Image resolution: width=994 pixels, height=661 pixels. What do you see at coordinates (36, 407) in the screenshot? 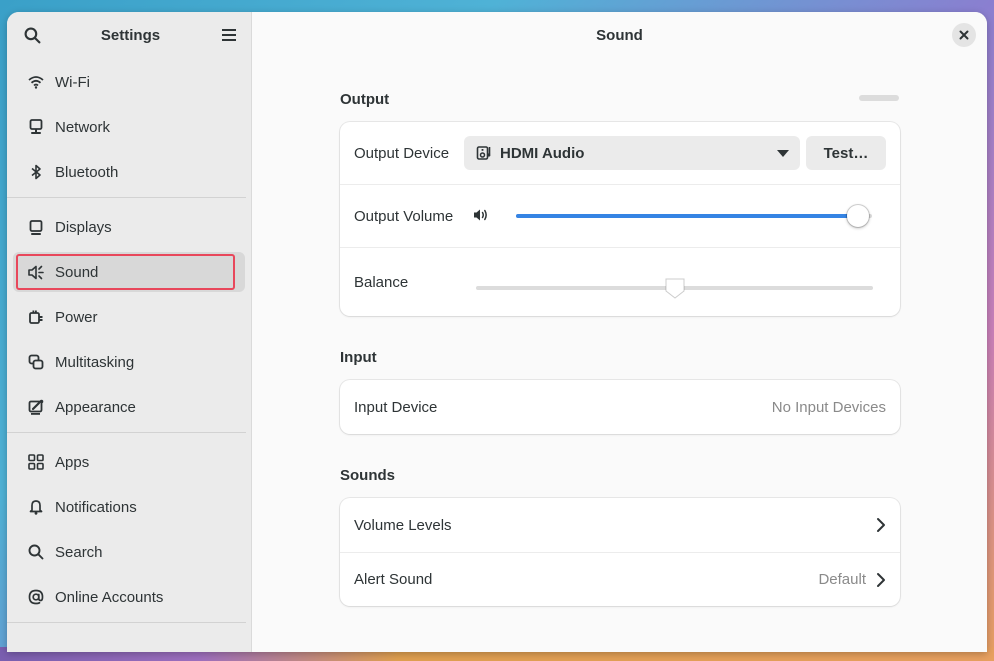
I see `appearance-icon` at bounding box center [36, 407].